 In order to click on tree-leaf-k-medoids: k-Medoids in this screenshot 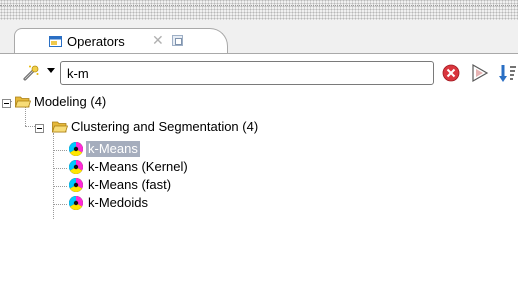, I will do `click(120, 203)`.